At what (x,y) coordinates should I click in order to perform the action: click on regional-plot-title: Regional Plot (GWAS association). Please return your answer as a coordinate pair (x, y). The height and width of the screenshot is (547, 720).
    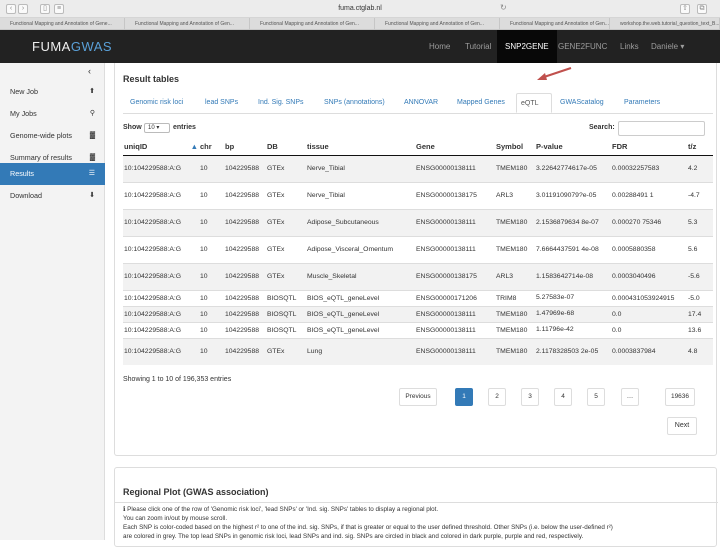
    Looking at the image, I should click on (196, 492).